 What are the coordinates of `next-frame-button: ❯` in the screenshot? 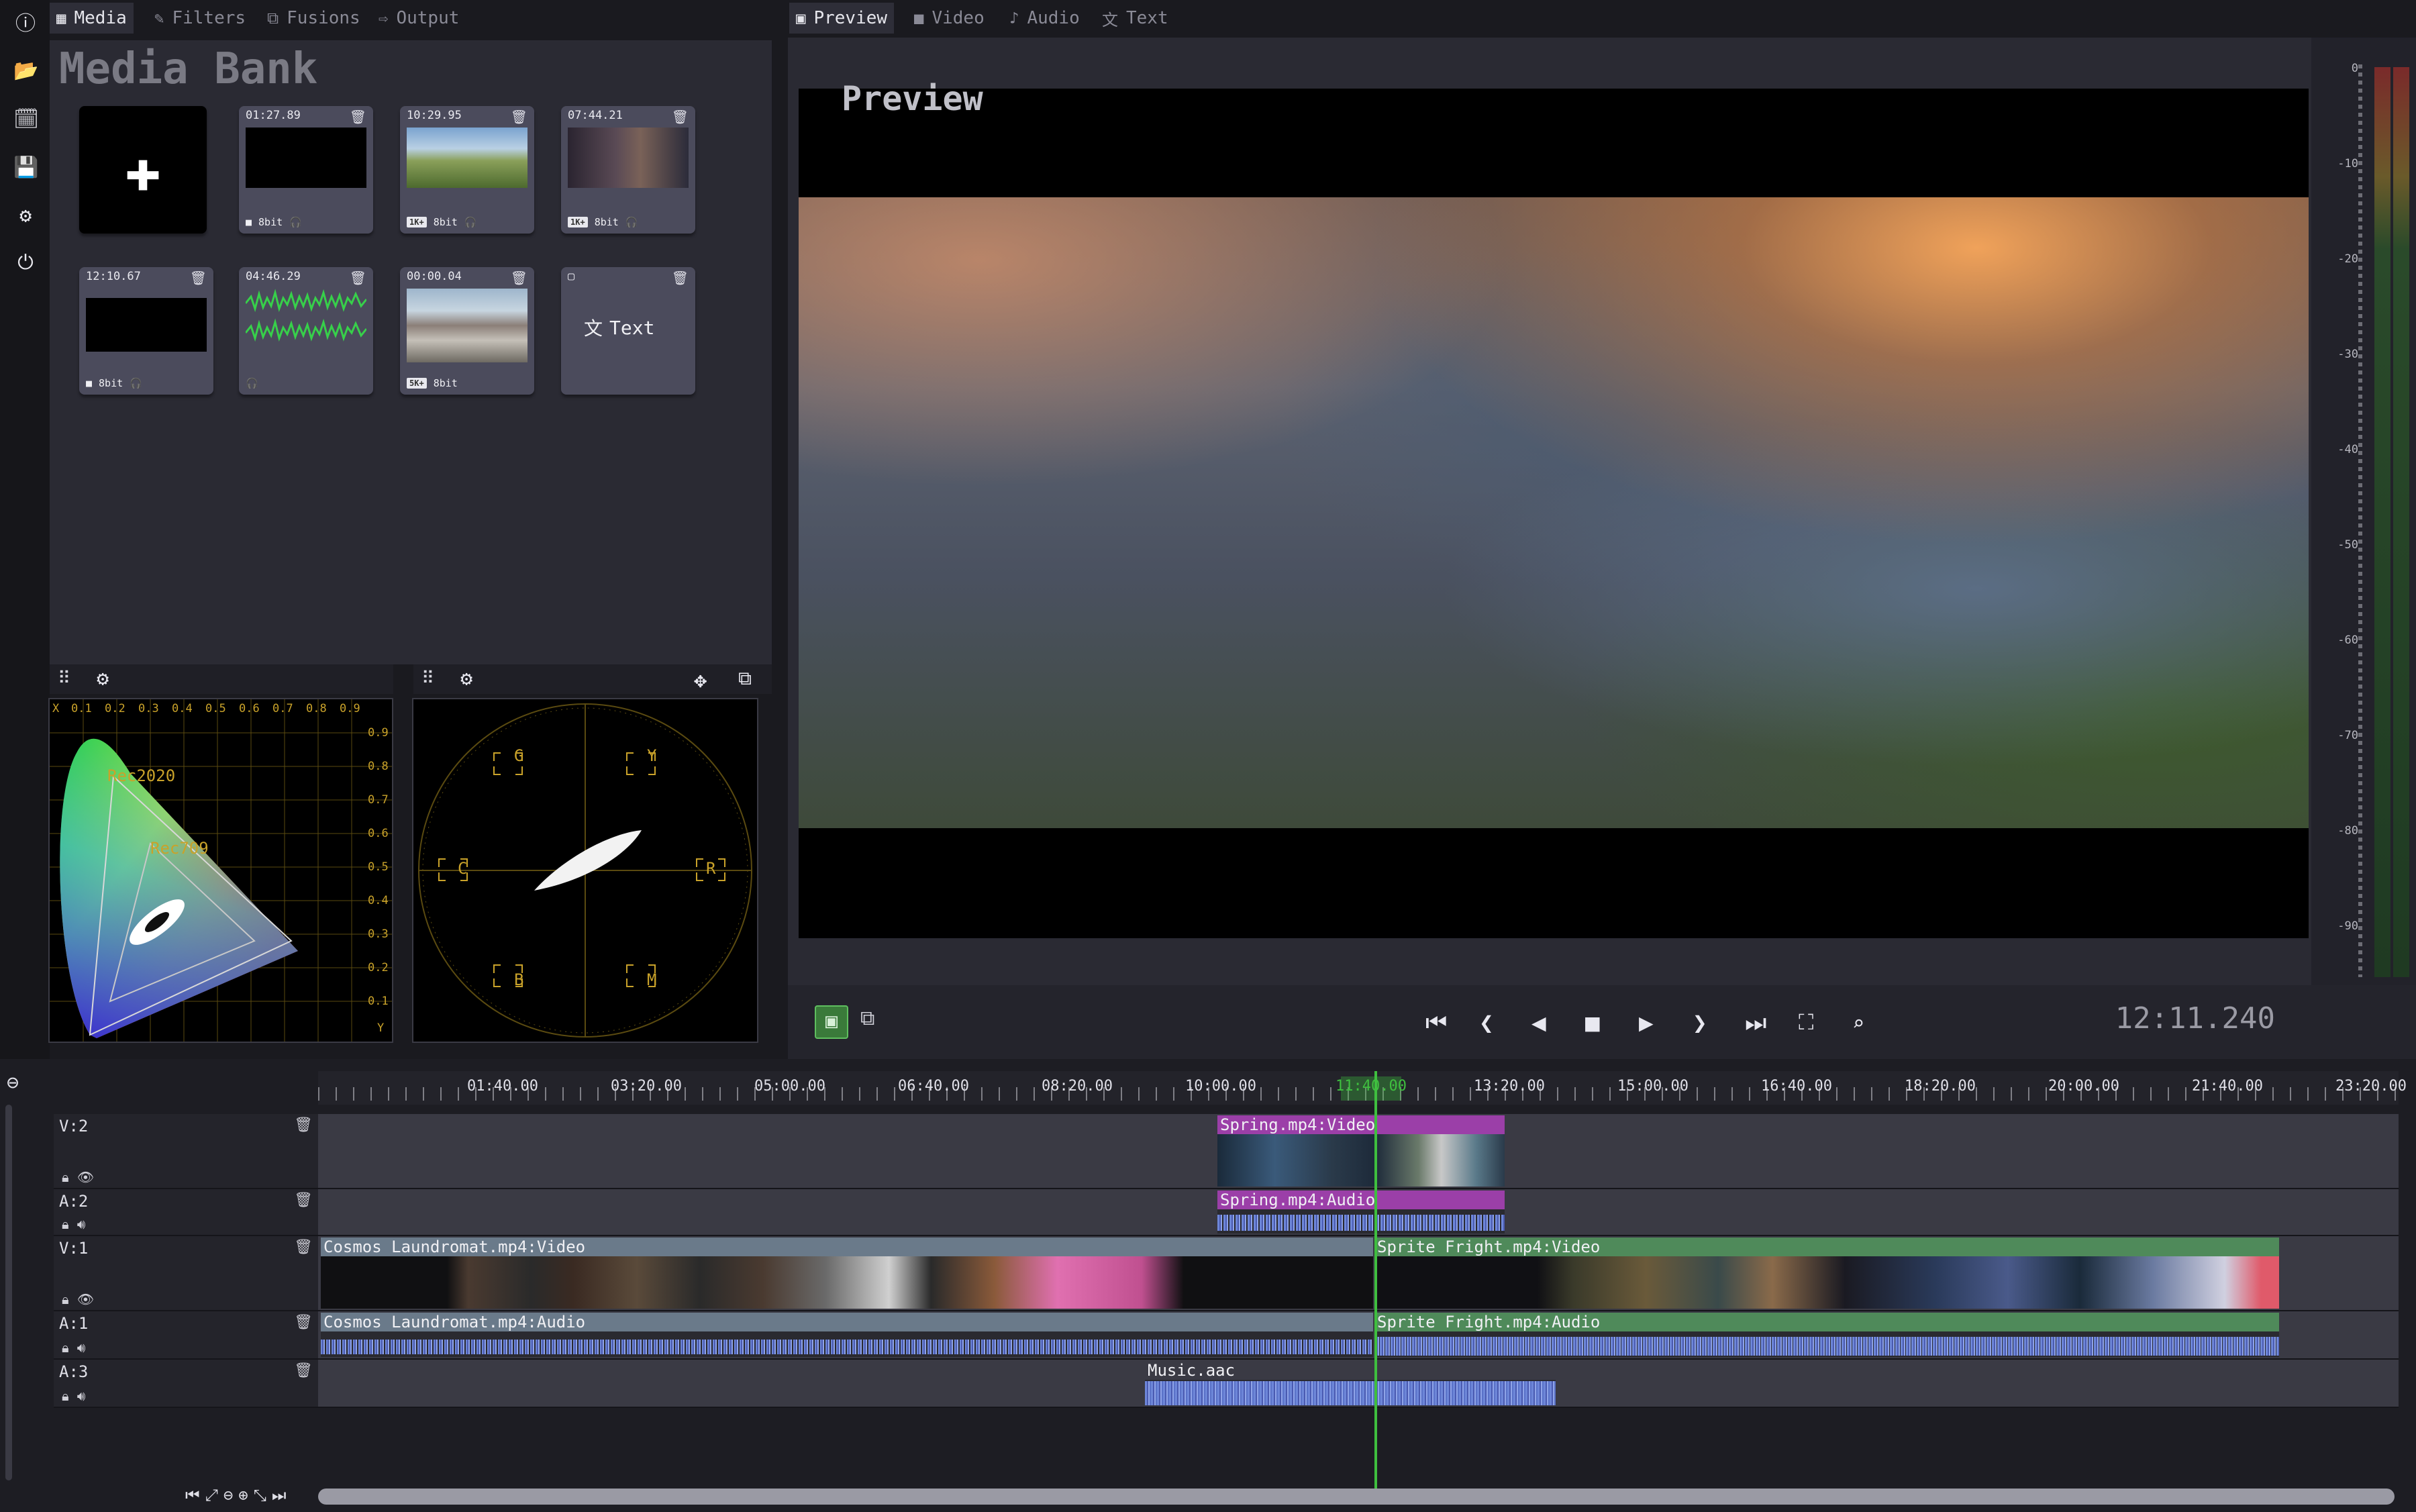 It's located at (1700, 1023).